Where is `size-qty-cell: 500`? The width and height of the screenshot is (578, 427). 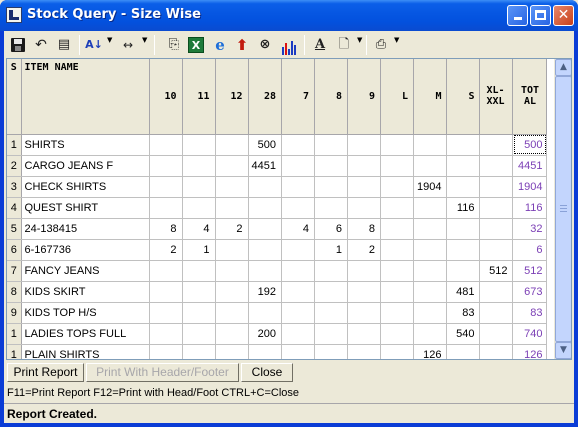
size-qty-cell: 500 is located at coordinates (265, 145).